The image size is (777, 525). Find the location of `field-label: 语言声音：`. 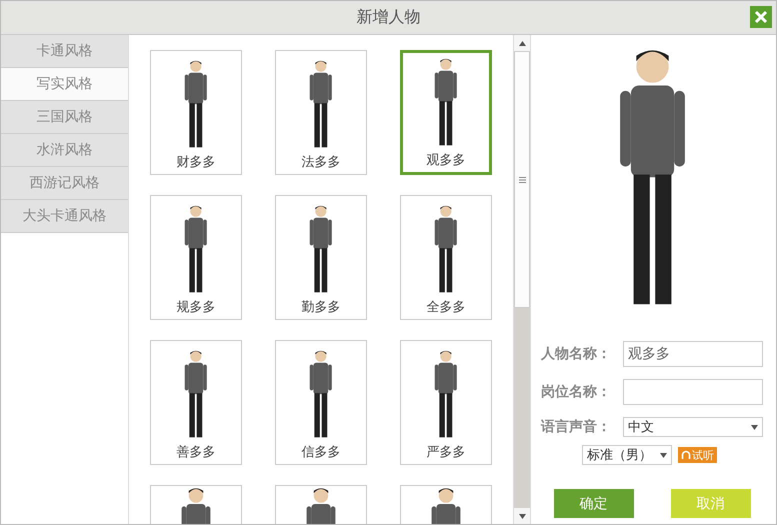

field-label: 语言声音： is located at coordinates (576, 427).